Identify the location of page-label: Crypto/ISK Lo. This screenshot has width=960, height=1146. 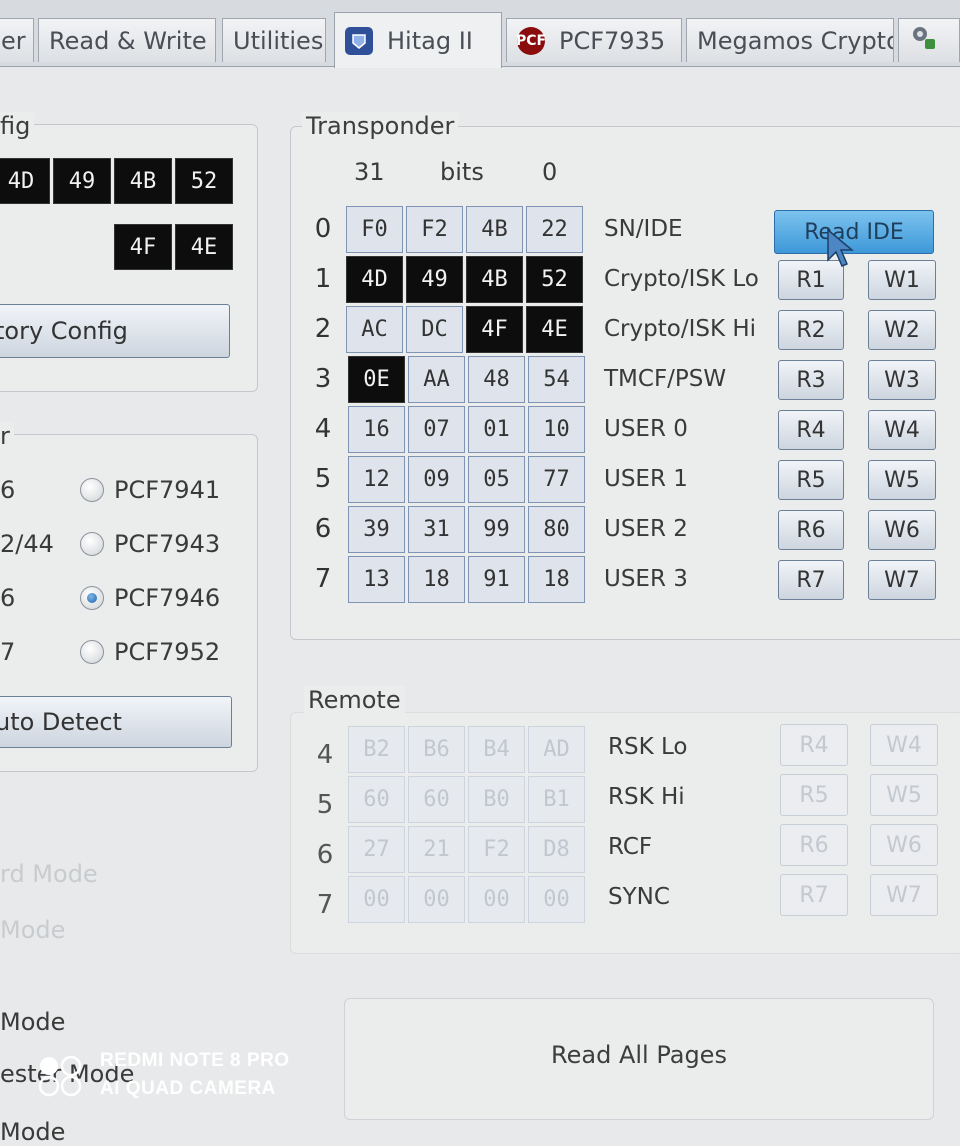
(681, 279).